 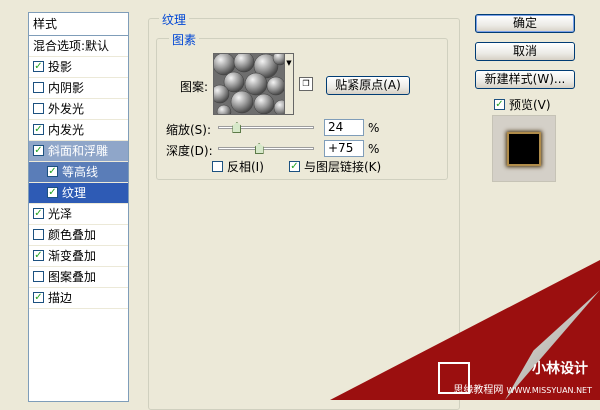 I want to click on styles-item: 纹理, so click(x=78, y=193).